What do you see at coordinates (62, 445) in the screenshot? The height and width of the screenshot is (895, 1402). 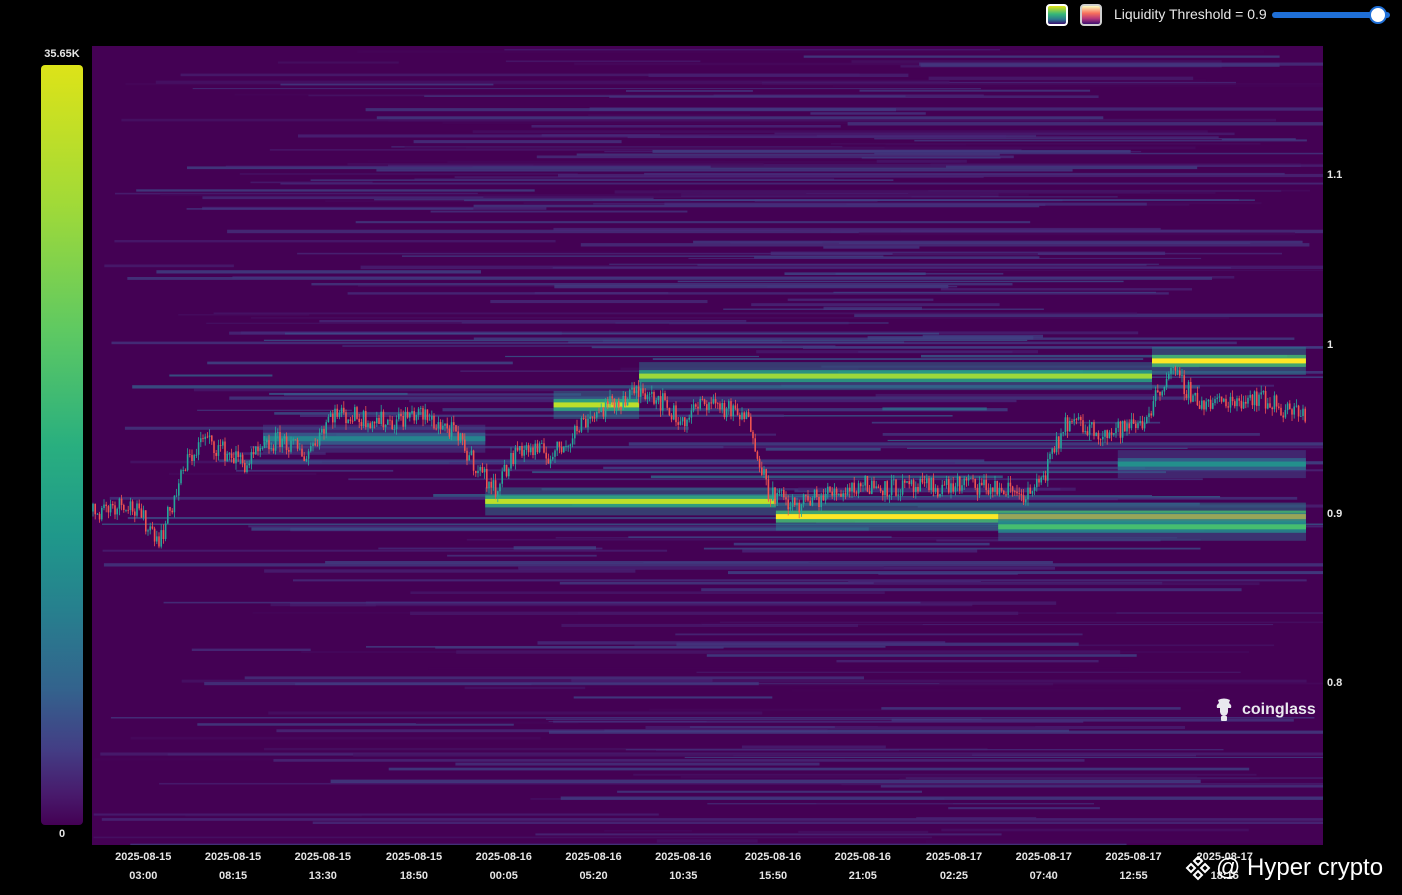 I see `colorbar` at bounding box center [62, 445].